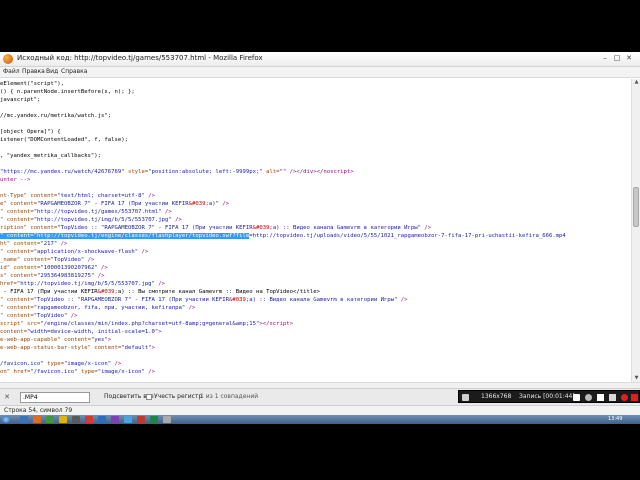 Image resolution: width=640 pixels, height=480 pixels. What do you see at coordinates (629, 58) in the screenshot?
I see `close-button: ✕` at bounding box center [629, 58].